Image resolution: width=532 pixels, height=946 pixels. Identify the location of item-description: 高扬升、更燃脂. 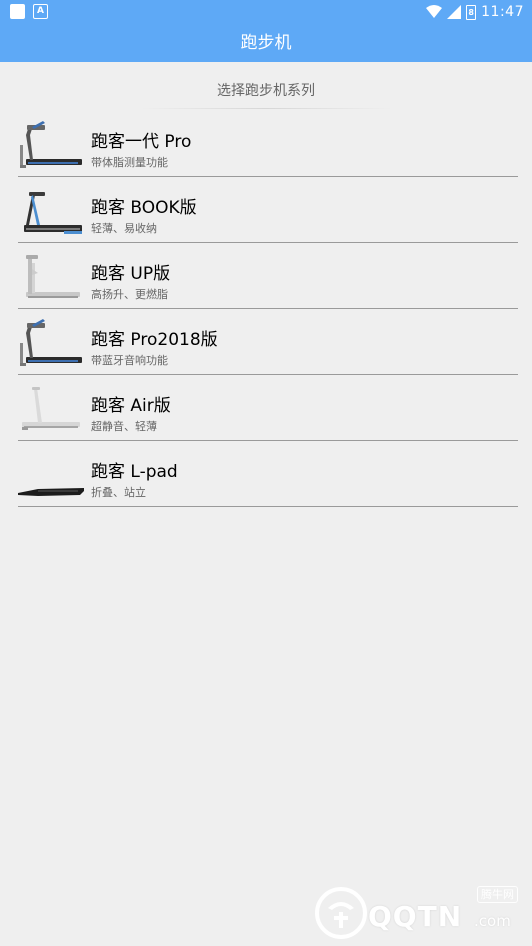
(129, 294).